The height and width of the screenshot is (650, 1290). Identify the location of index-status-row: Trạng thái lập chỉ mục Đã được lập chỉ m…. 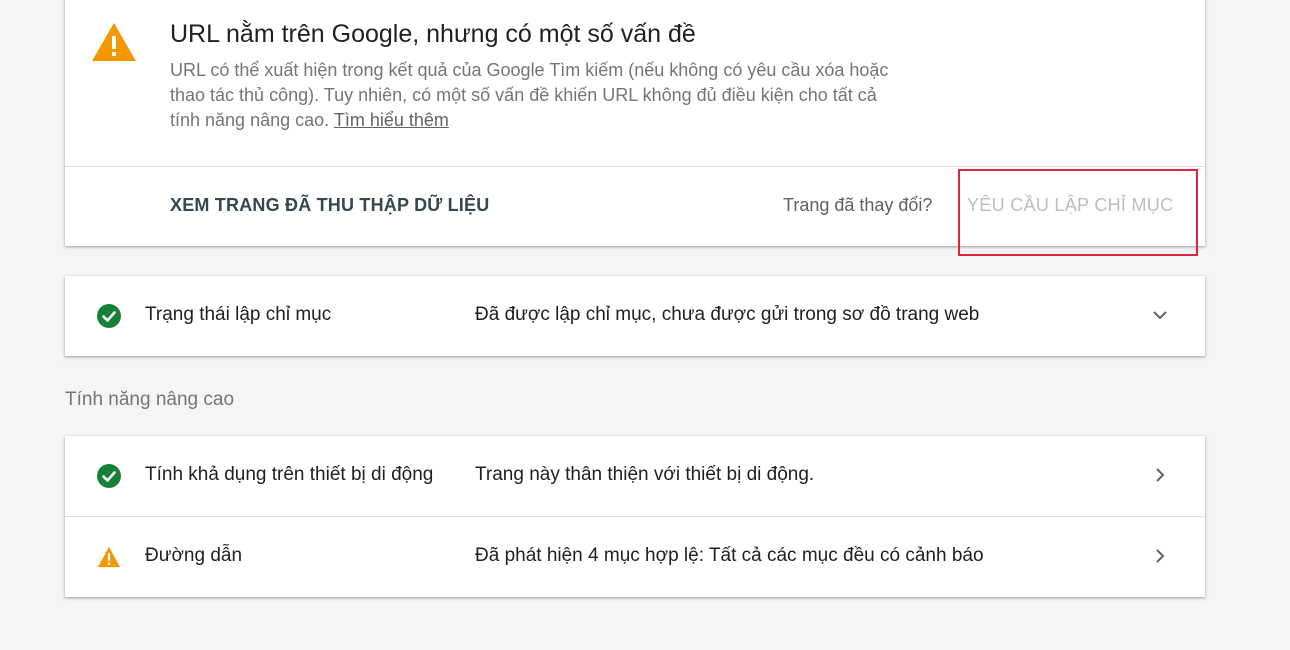
(635, 316).